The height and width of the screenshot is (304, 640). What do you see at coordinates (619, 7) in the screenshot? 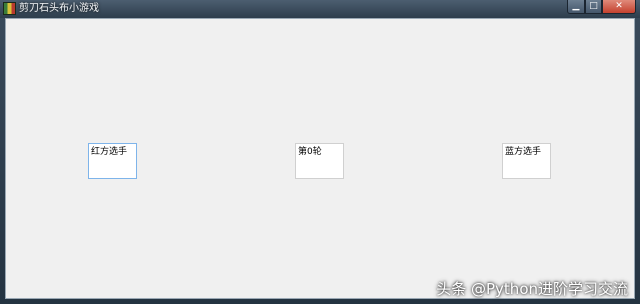
I see `close-button: ✕` at bounding box center [619, 7].